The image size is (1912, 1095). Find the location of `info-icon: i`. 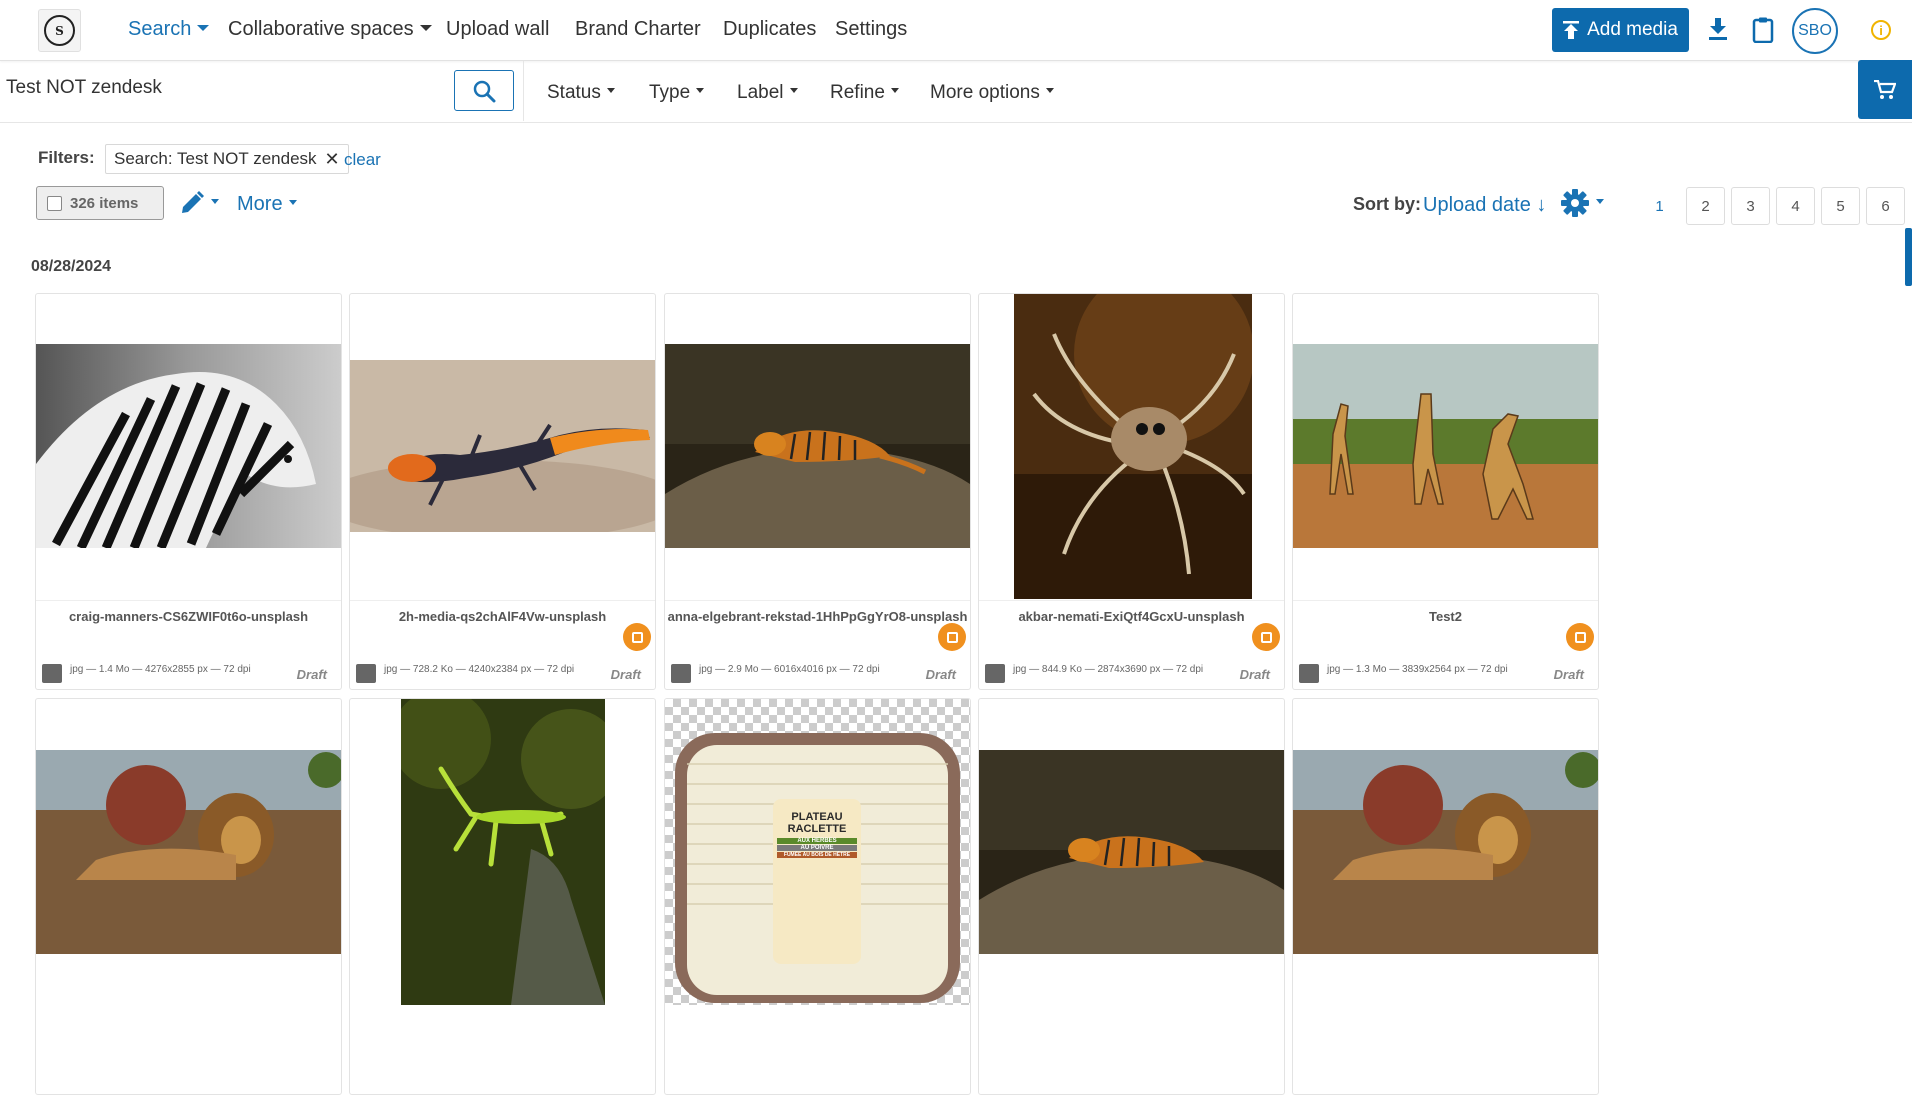

info-icon: i is located at coordinates (1881, 30).